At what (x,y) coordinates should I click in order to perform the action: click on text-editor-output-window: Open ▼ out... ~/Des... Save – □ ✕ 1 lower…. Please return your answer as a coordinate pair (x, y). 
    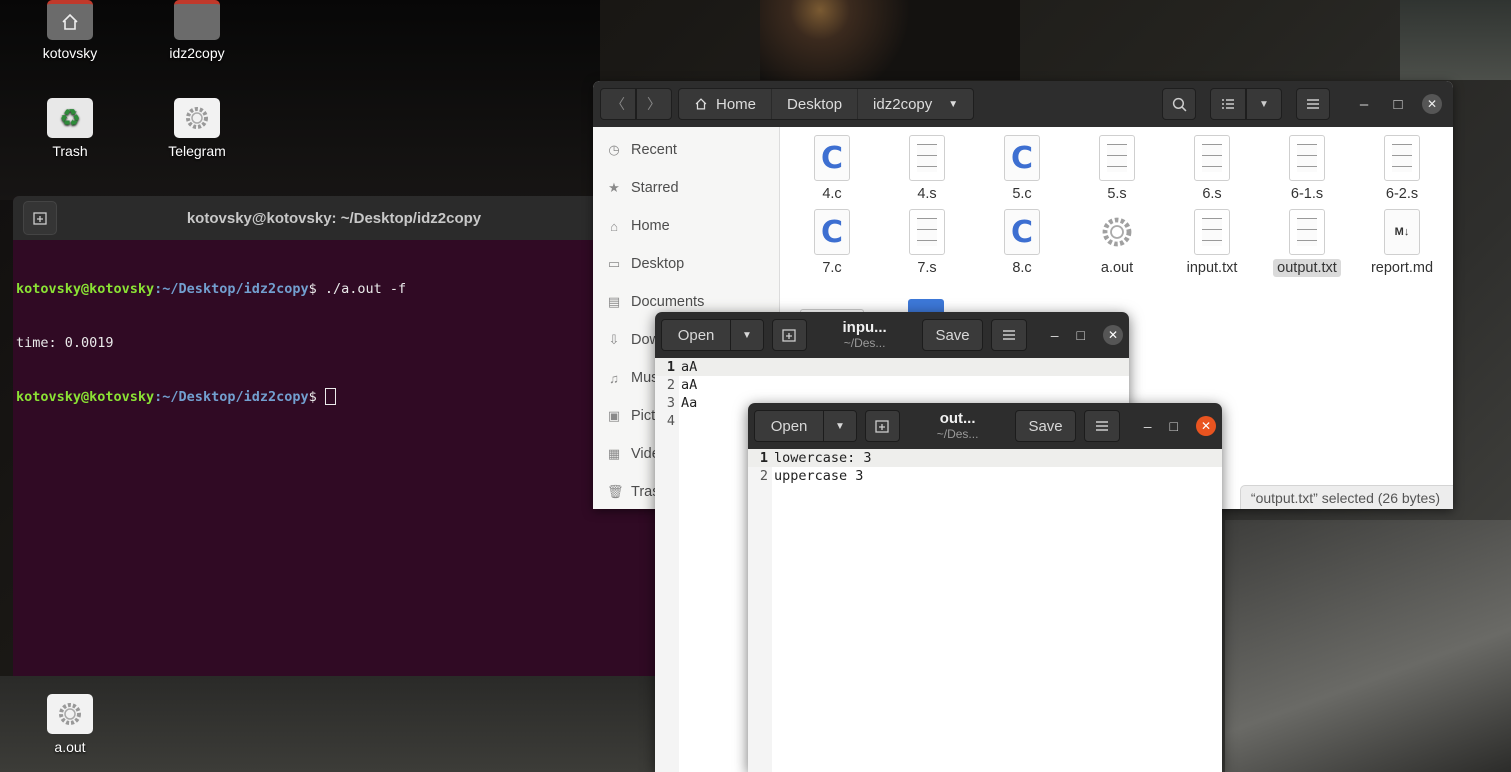
    Looking at the image, I should click on (985, 587).